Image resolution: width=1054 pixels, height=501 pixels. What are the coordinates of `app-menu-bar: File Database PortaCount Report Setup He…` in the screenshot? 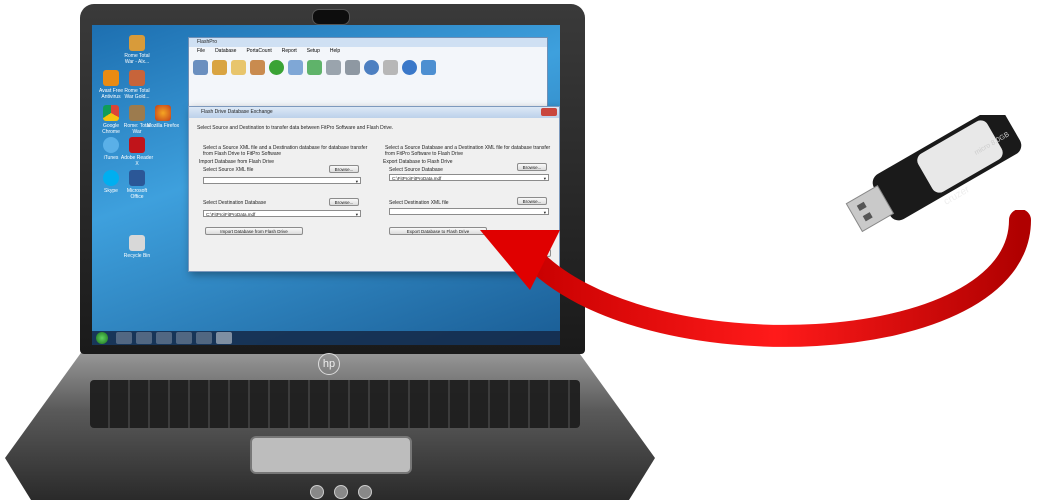 It's located at (372, 51).